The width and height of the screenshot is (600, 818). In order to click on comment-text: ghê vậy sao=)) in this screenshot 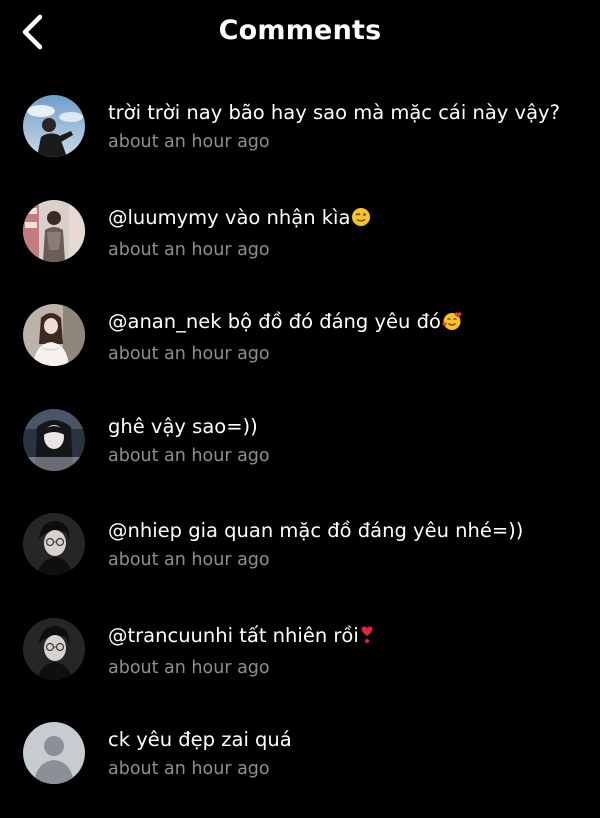, I will do `click(183, 426)`.